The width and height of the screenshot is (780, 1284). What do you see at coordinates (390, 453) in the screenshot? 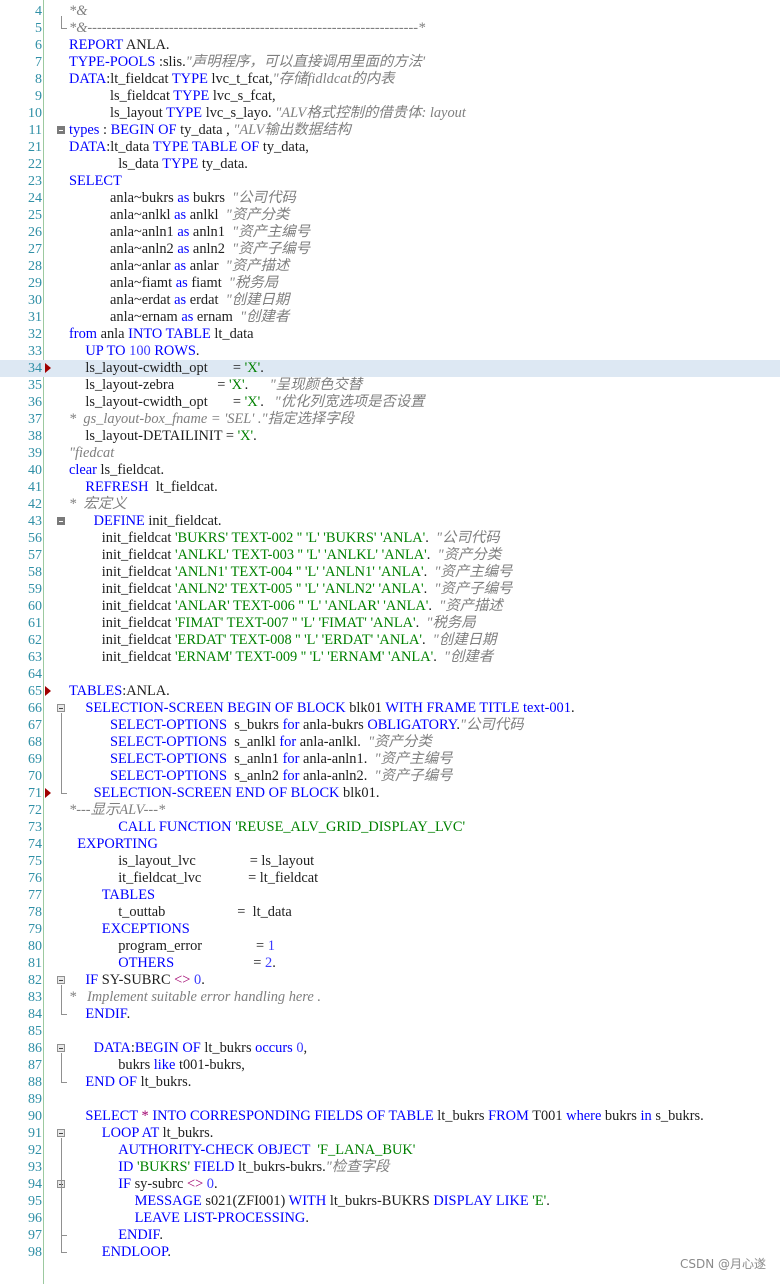
I see `code-line: 39 "fiedcat` at bounding box center [390, 453].